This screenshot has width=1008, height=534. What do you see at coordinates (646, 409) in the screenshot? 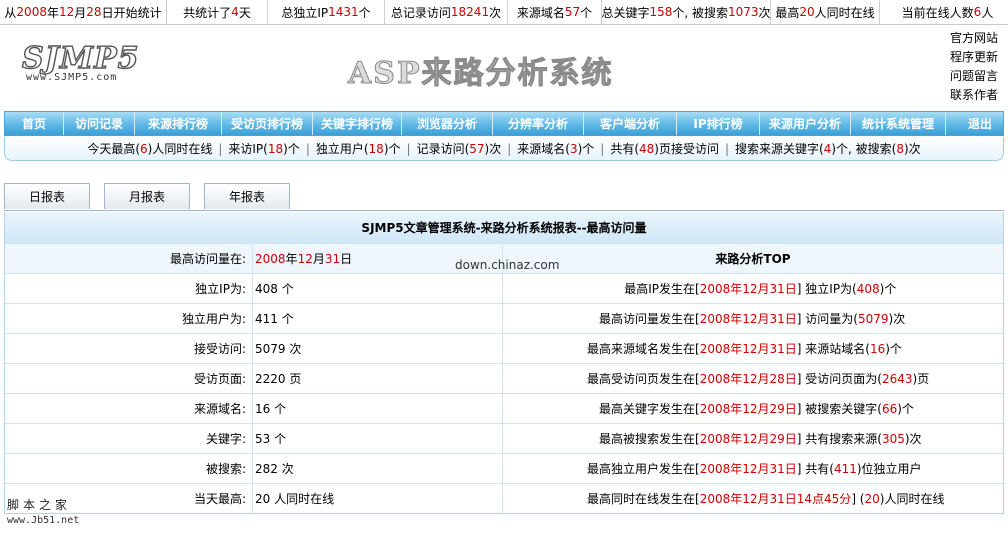
I see `top-label: 最高关键字发生在` at bounding box center [646, 409].